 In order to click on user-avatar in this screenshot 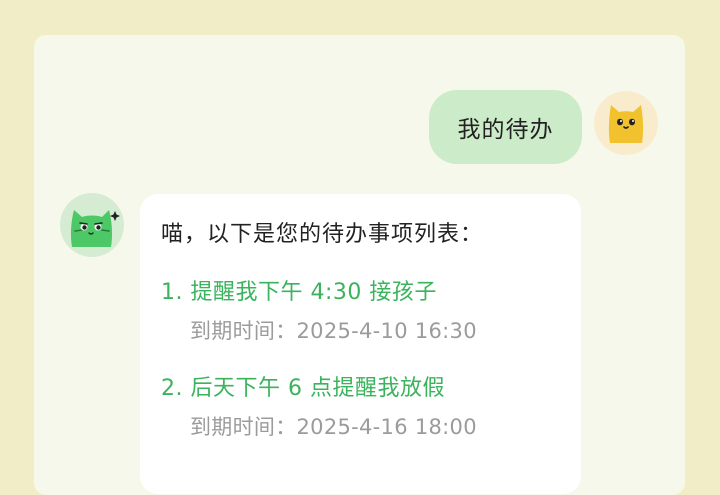, I will do `click(626, 123)`.